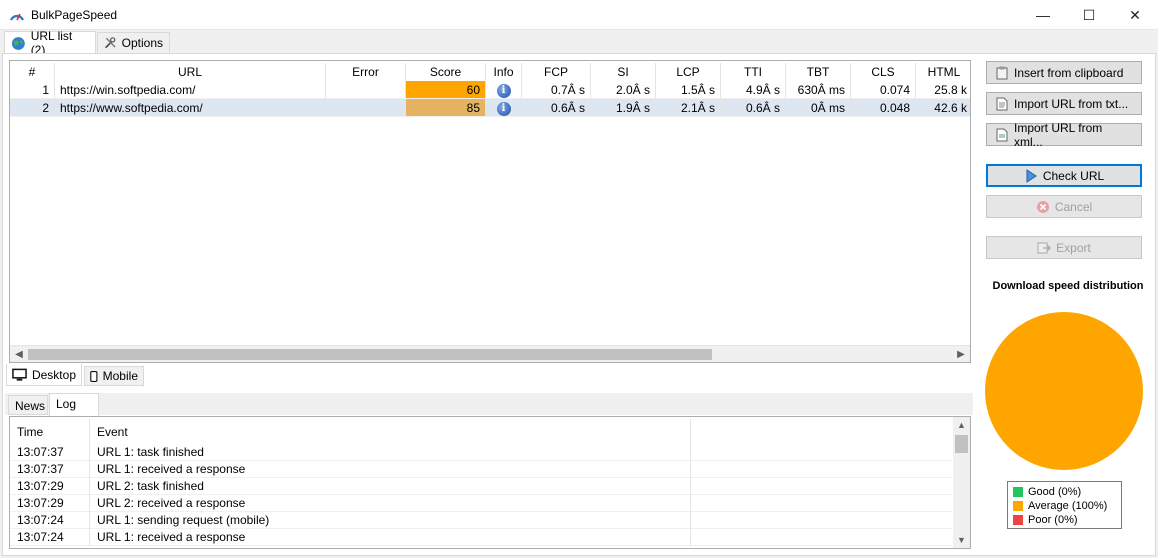 This screenshot has height=558, width=1158. What do you see at coordinates (1018, 492) in the screenshot?
I see `legend-swatch-good` at bounding box center [1018, 492].